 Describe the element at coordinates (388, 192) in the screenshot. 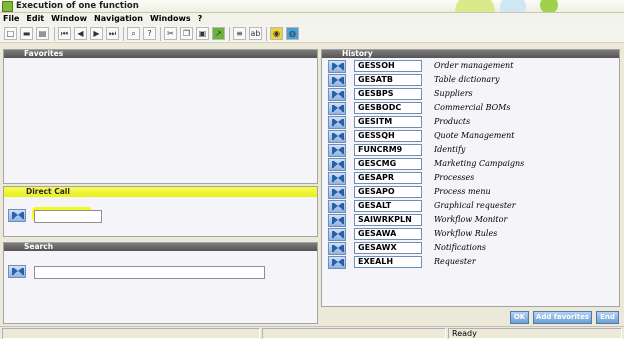

I see `history-code: GESAPO` at that location.